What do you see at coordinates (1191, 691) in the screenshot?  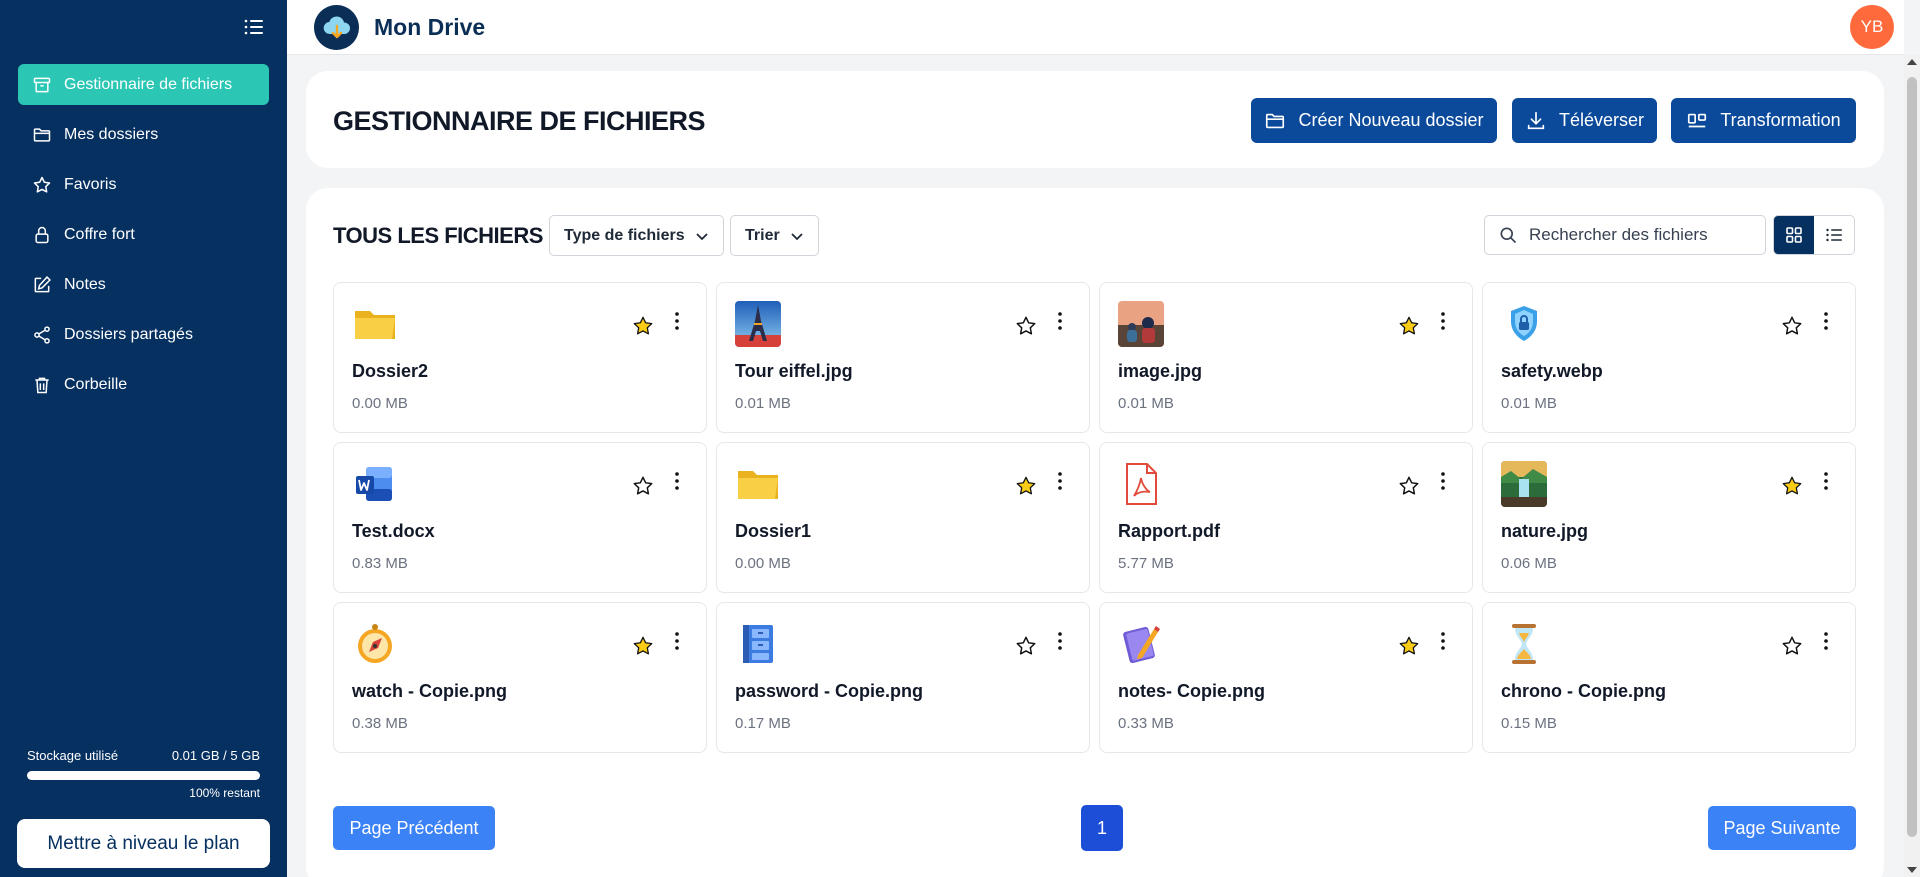 I see `file-name: notes- Copie.png` at bounding box center [1191, 691].